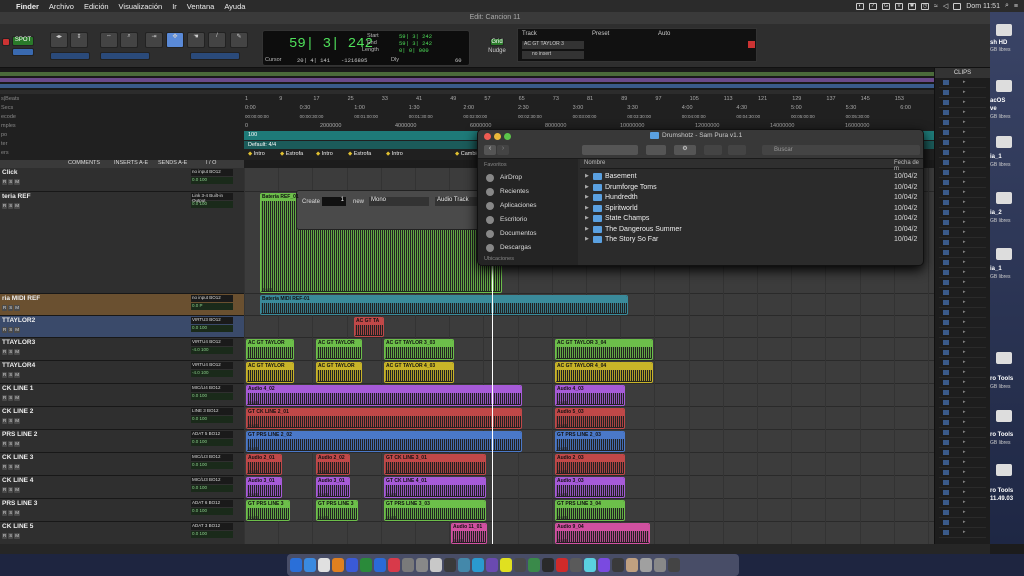  What do you see at coordinates (215, 56) in the screenshot?
I see `link-buttons` at bounding box center [215, 56].